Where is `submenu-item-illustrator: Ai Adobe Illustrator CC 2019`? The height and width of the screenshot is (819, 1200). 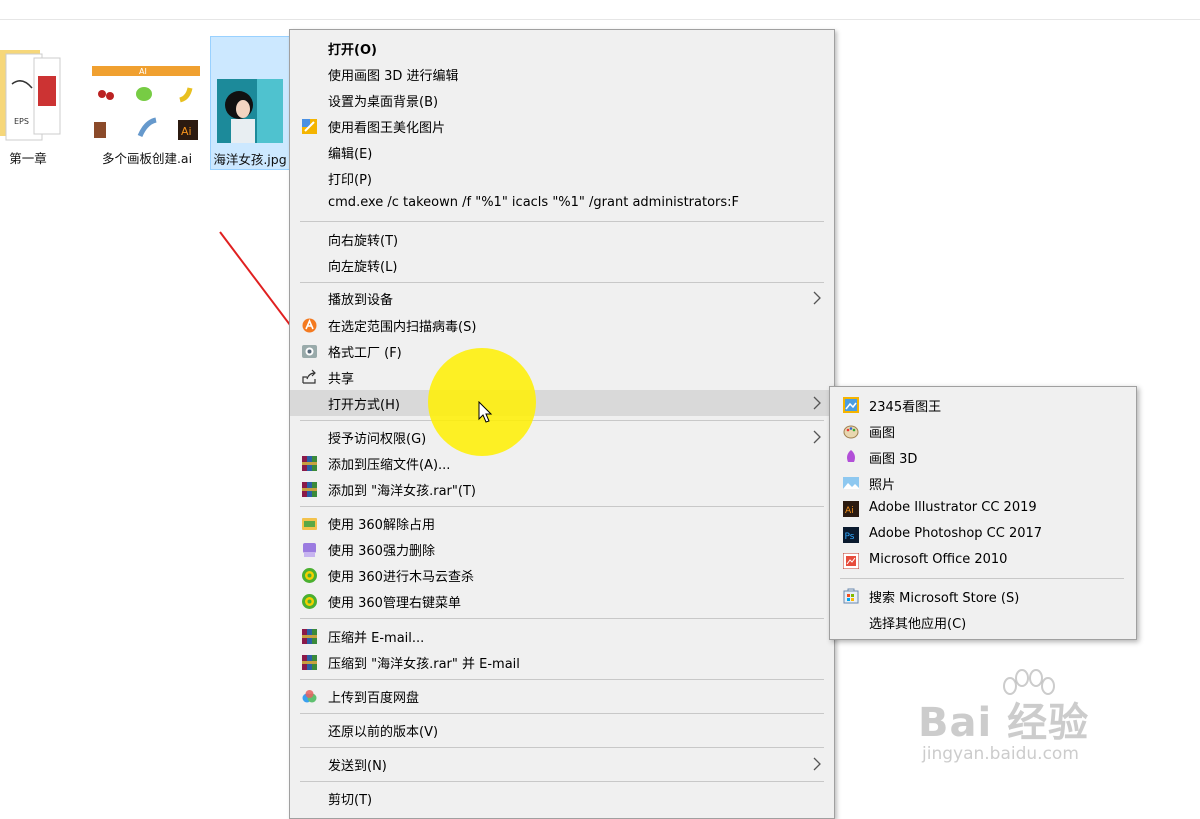
submenu-item-illustrator: Ai Adobe Illustrator CC 2019 is located at coordinates (983, 509).